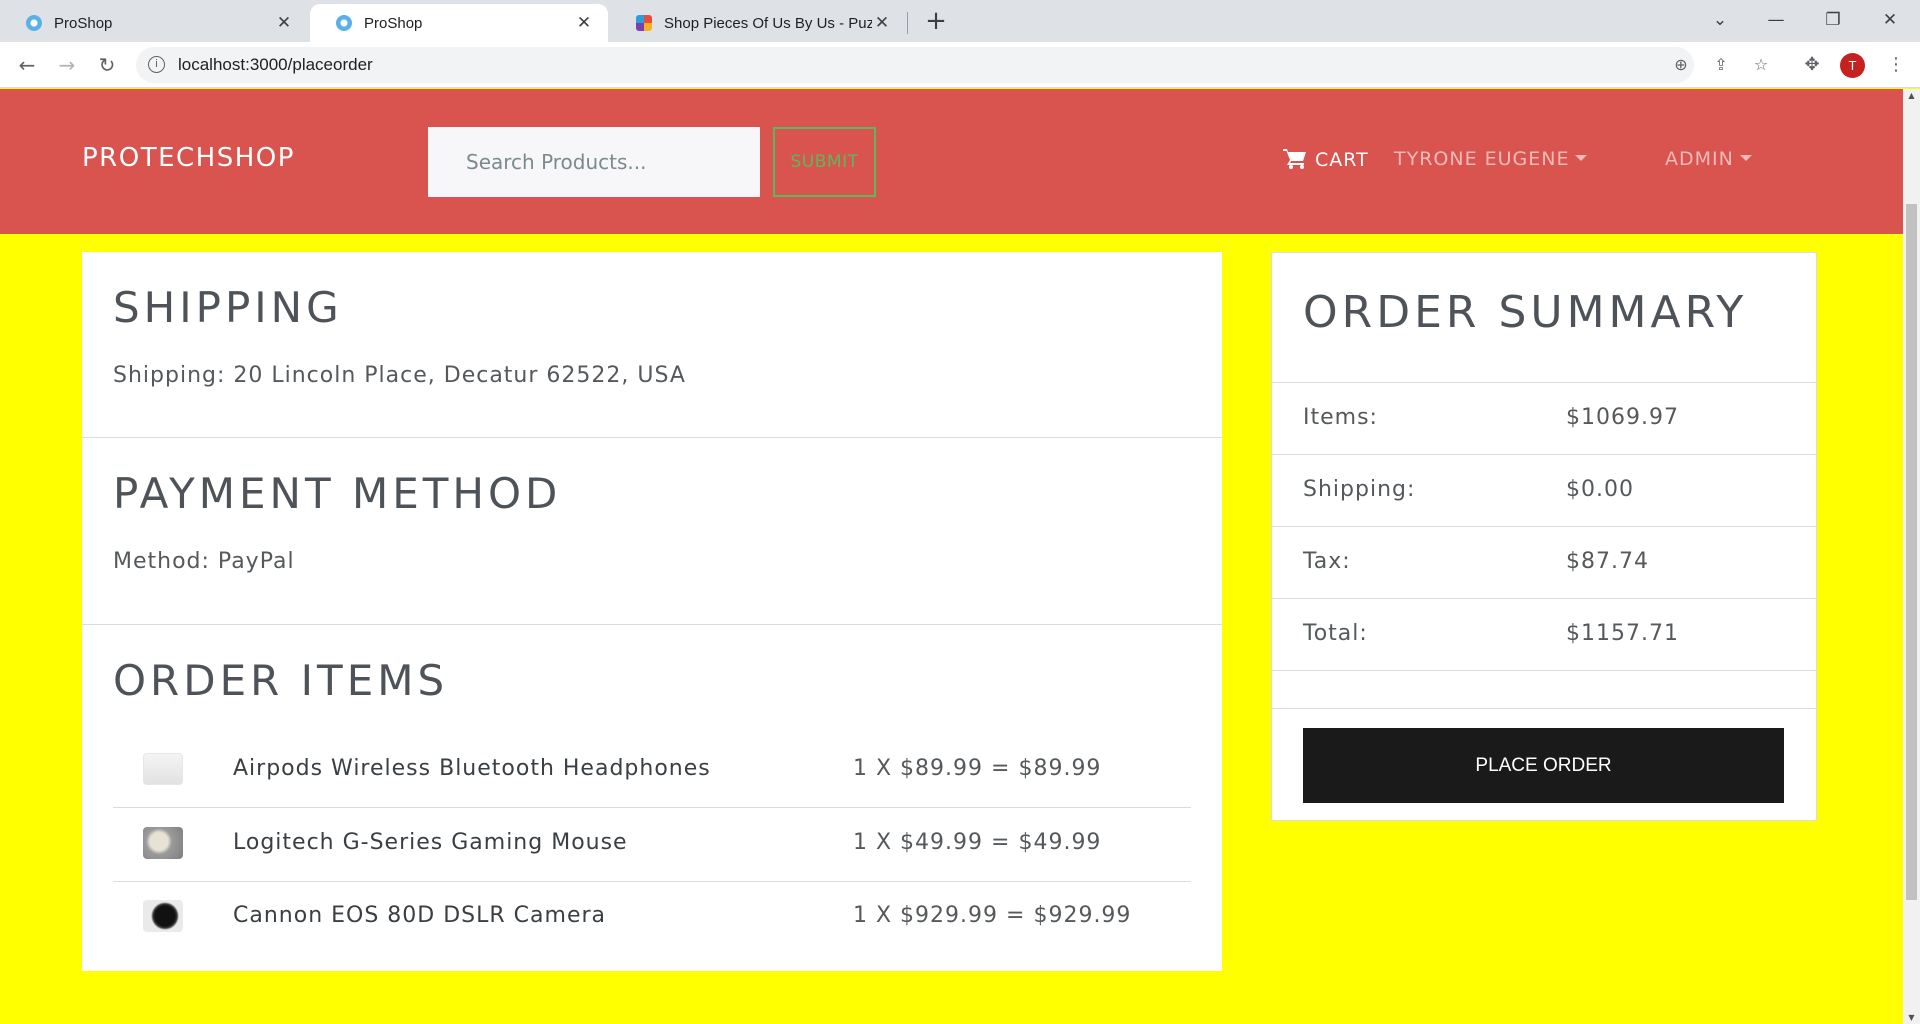 Image resolution: width=1920 pixels, height=1024 pixels. Describe the element at coordinates (1544, 634) in the screenshot. I see `summary-row-total: Total: $1157.71` at that location.